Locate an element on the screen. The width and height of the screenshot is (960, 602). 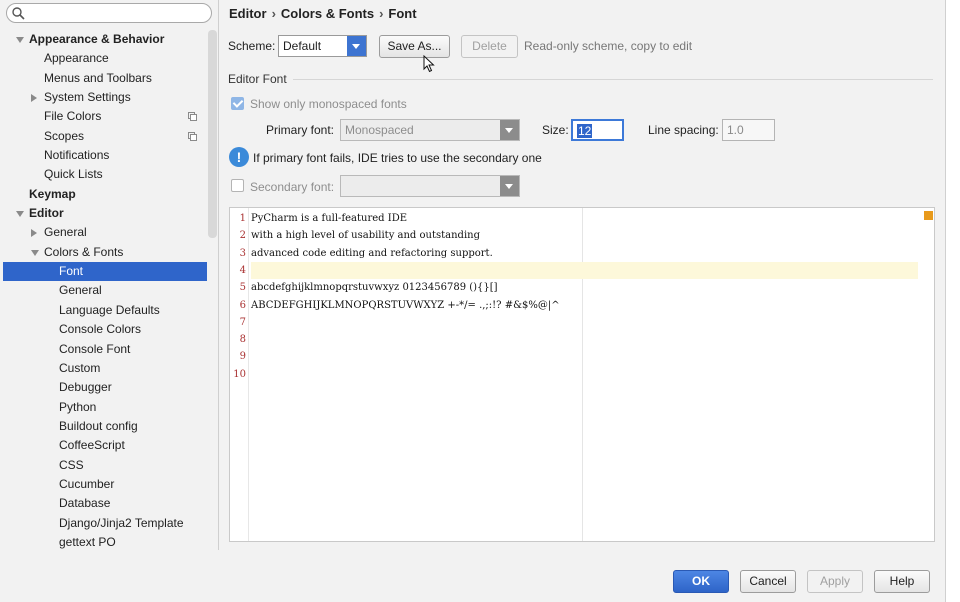
line-number: 9 is located at coordinates (242, 357).